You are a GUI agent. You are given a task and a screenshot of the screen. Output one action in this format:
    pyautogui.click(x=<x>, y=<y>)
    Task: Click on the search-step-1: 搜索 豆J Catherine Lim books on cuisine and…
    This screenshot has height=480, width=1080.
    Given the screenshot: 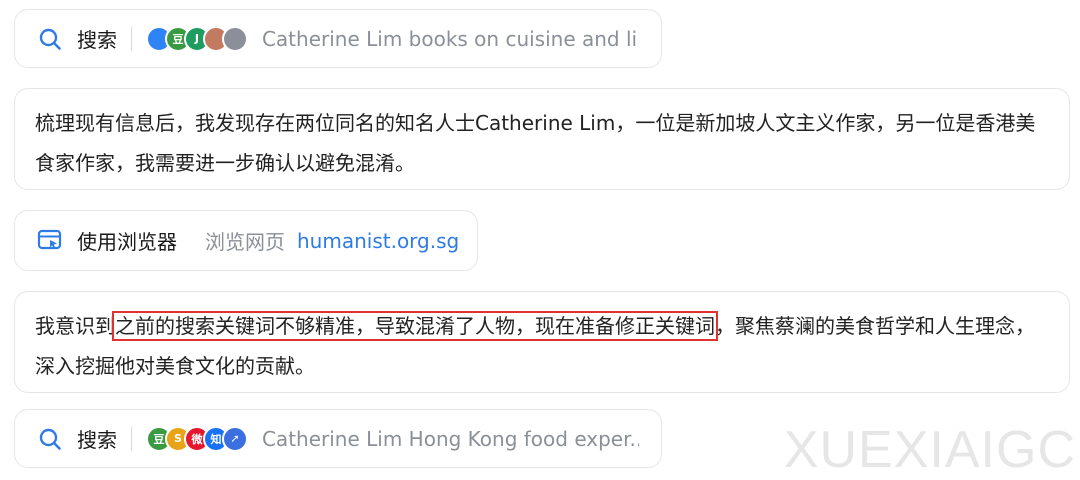 What is the action you would take?
    pyautogui.click(x=338, y=38)
    